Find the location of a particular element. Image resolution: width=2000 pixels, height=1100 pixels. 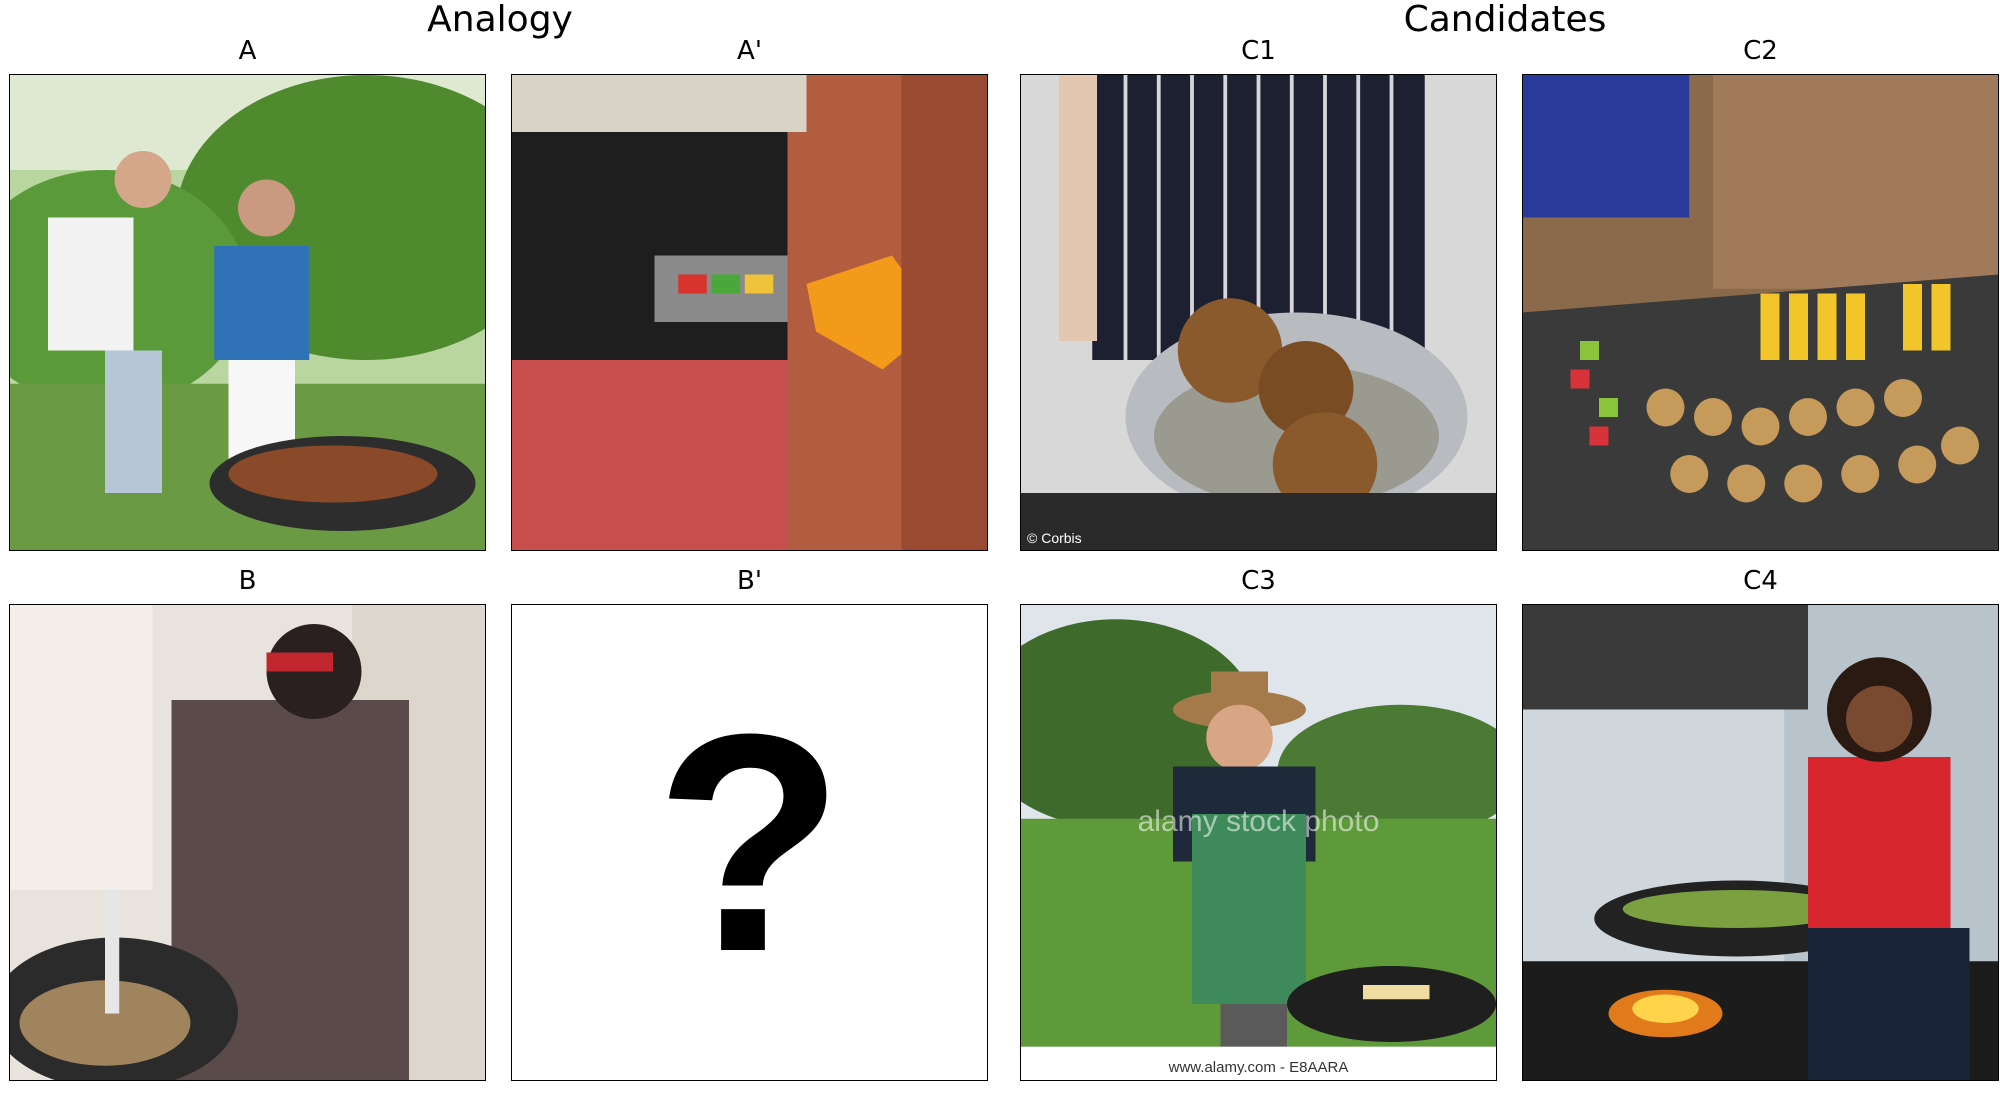

panel-b-prime-frame: ? is located at coordinates (749, 842).